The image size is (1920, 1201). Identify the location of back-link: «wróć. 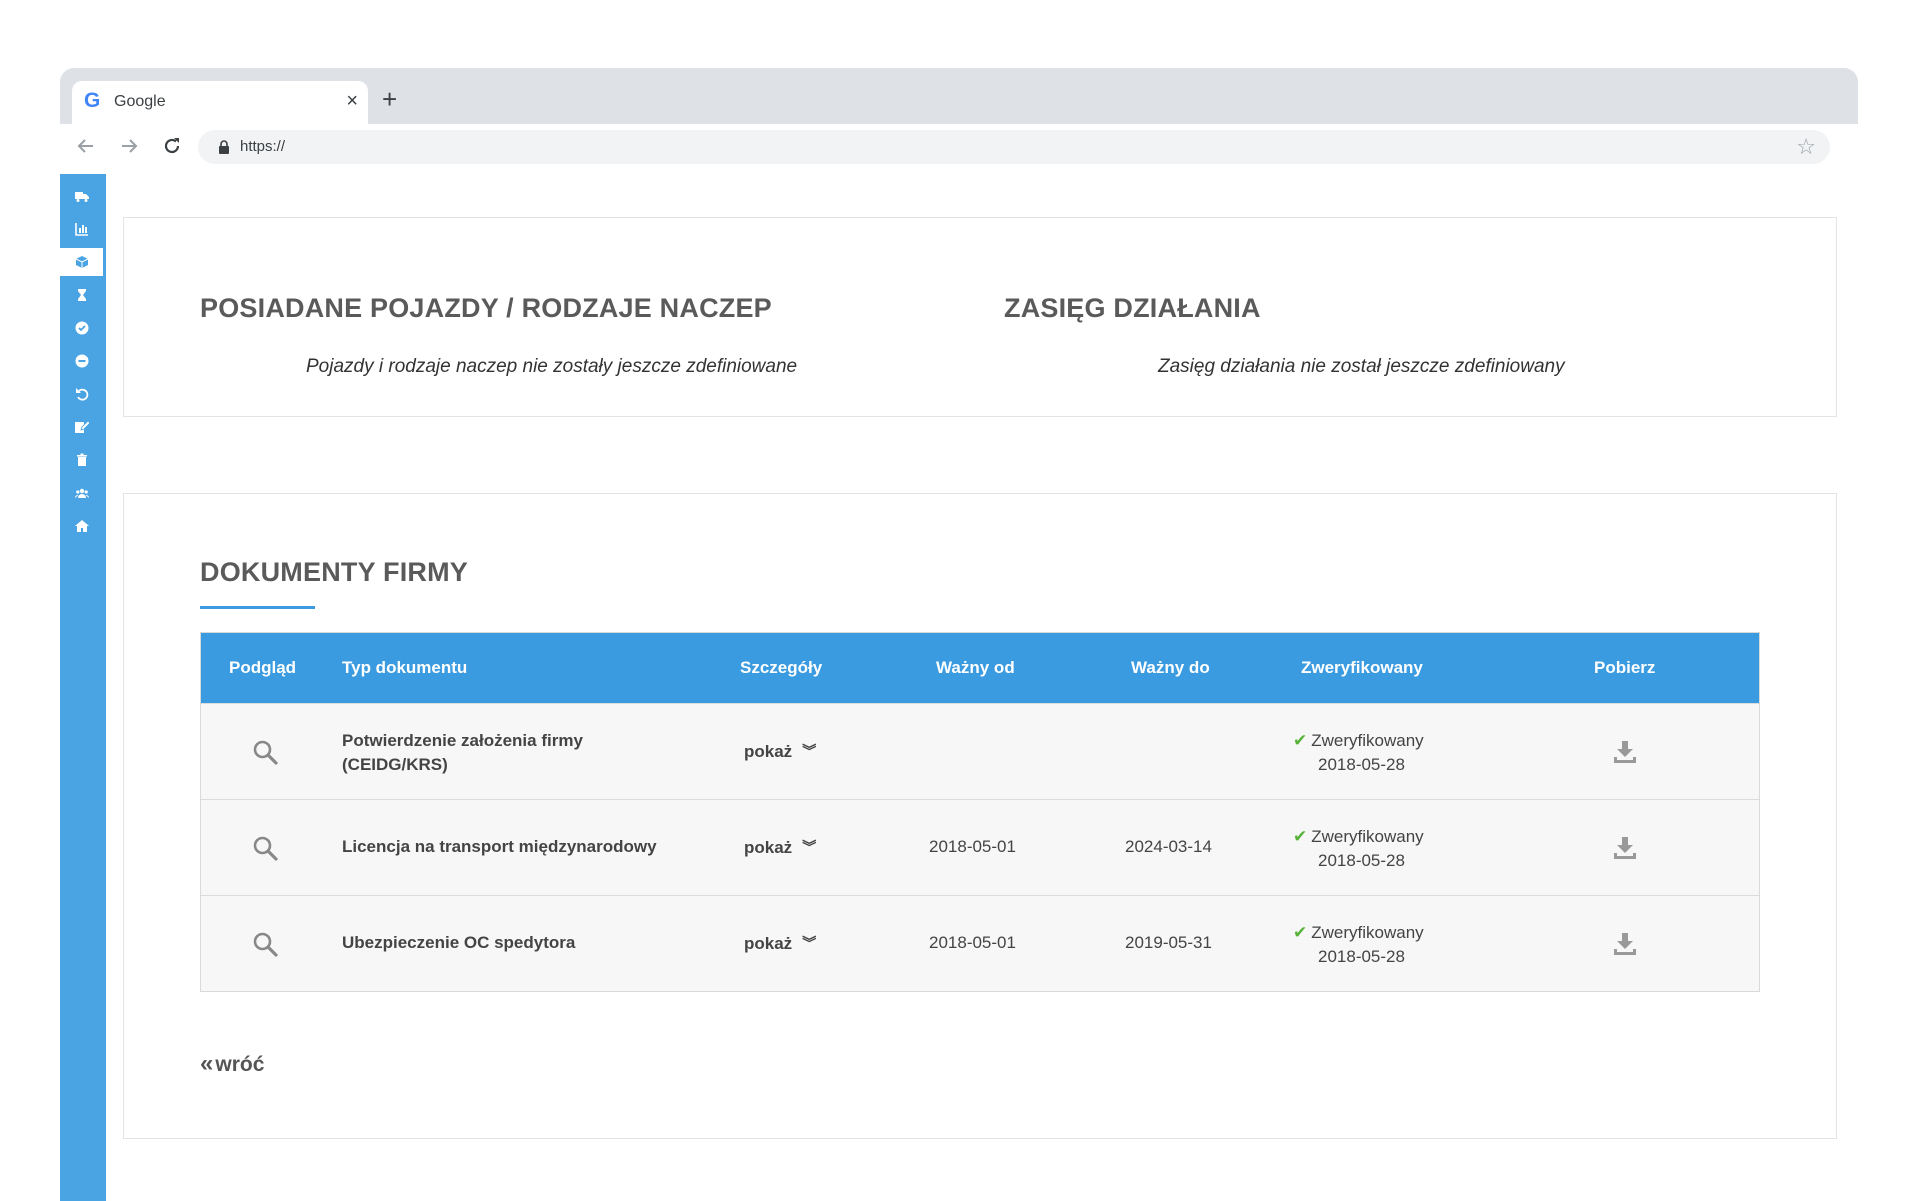
(232, 1064).